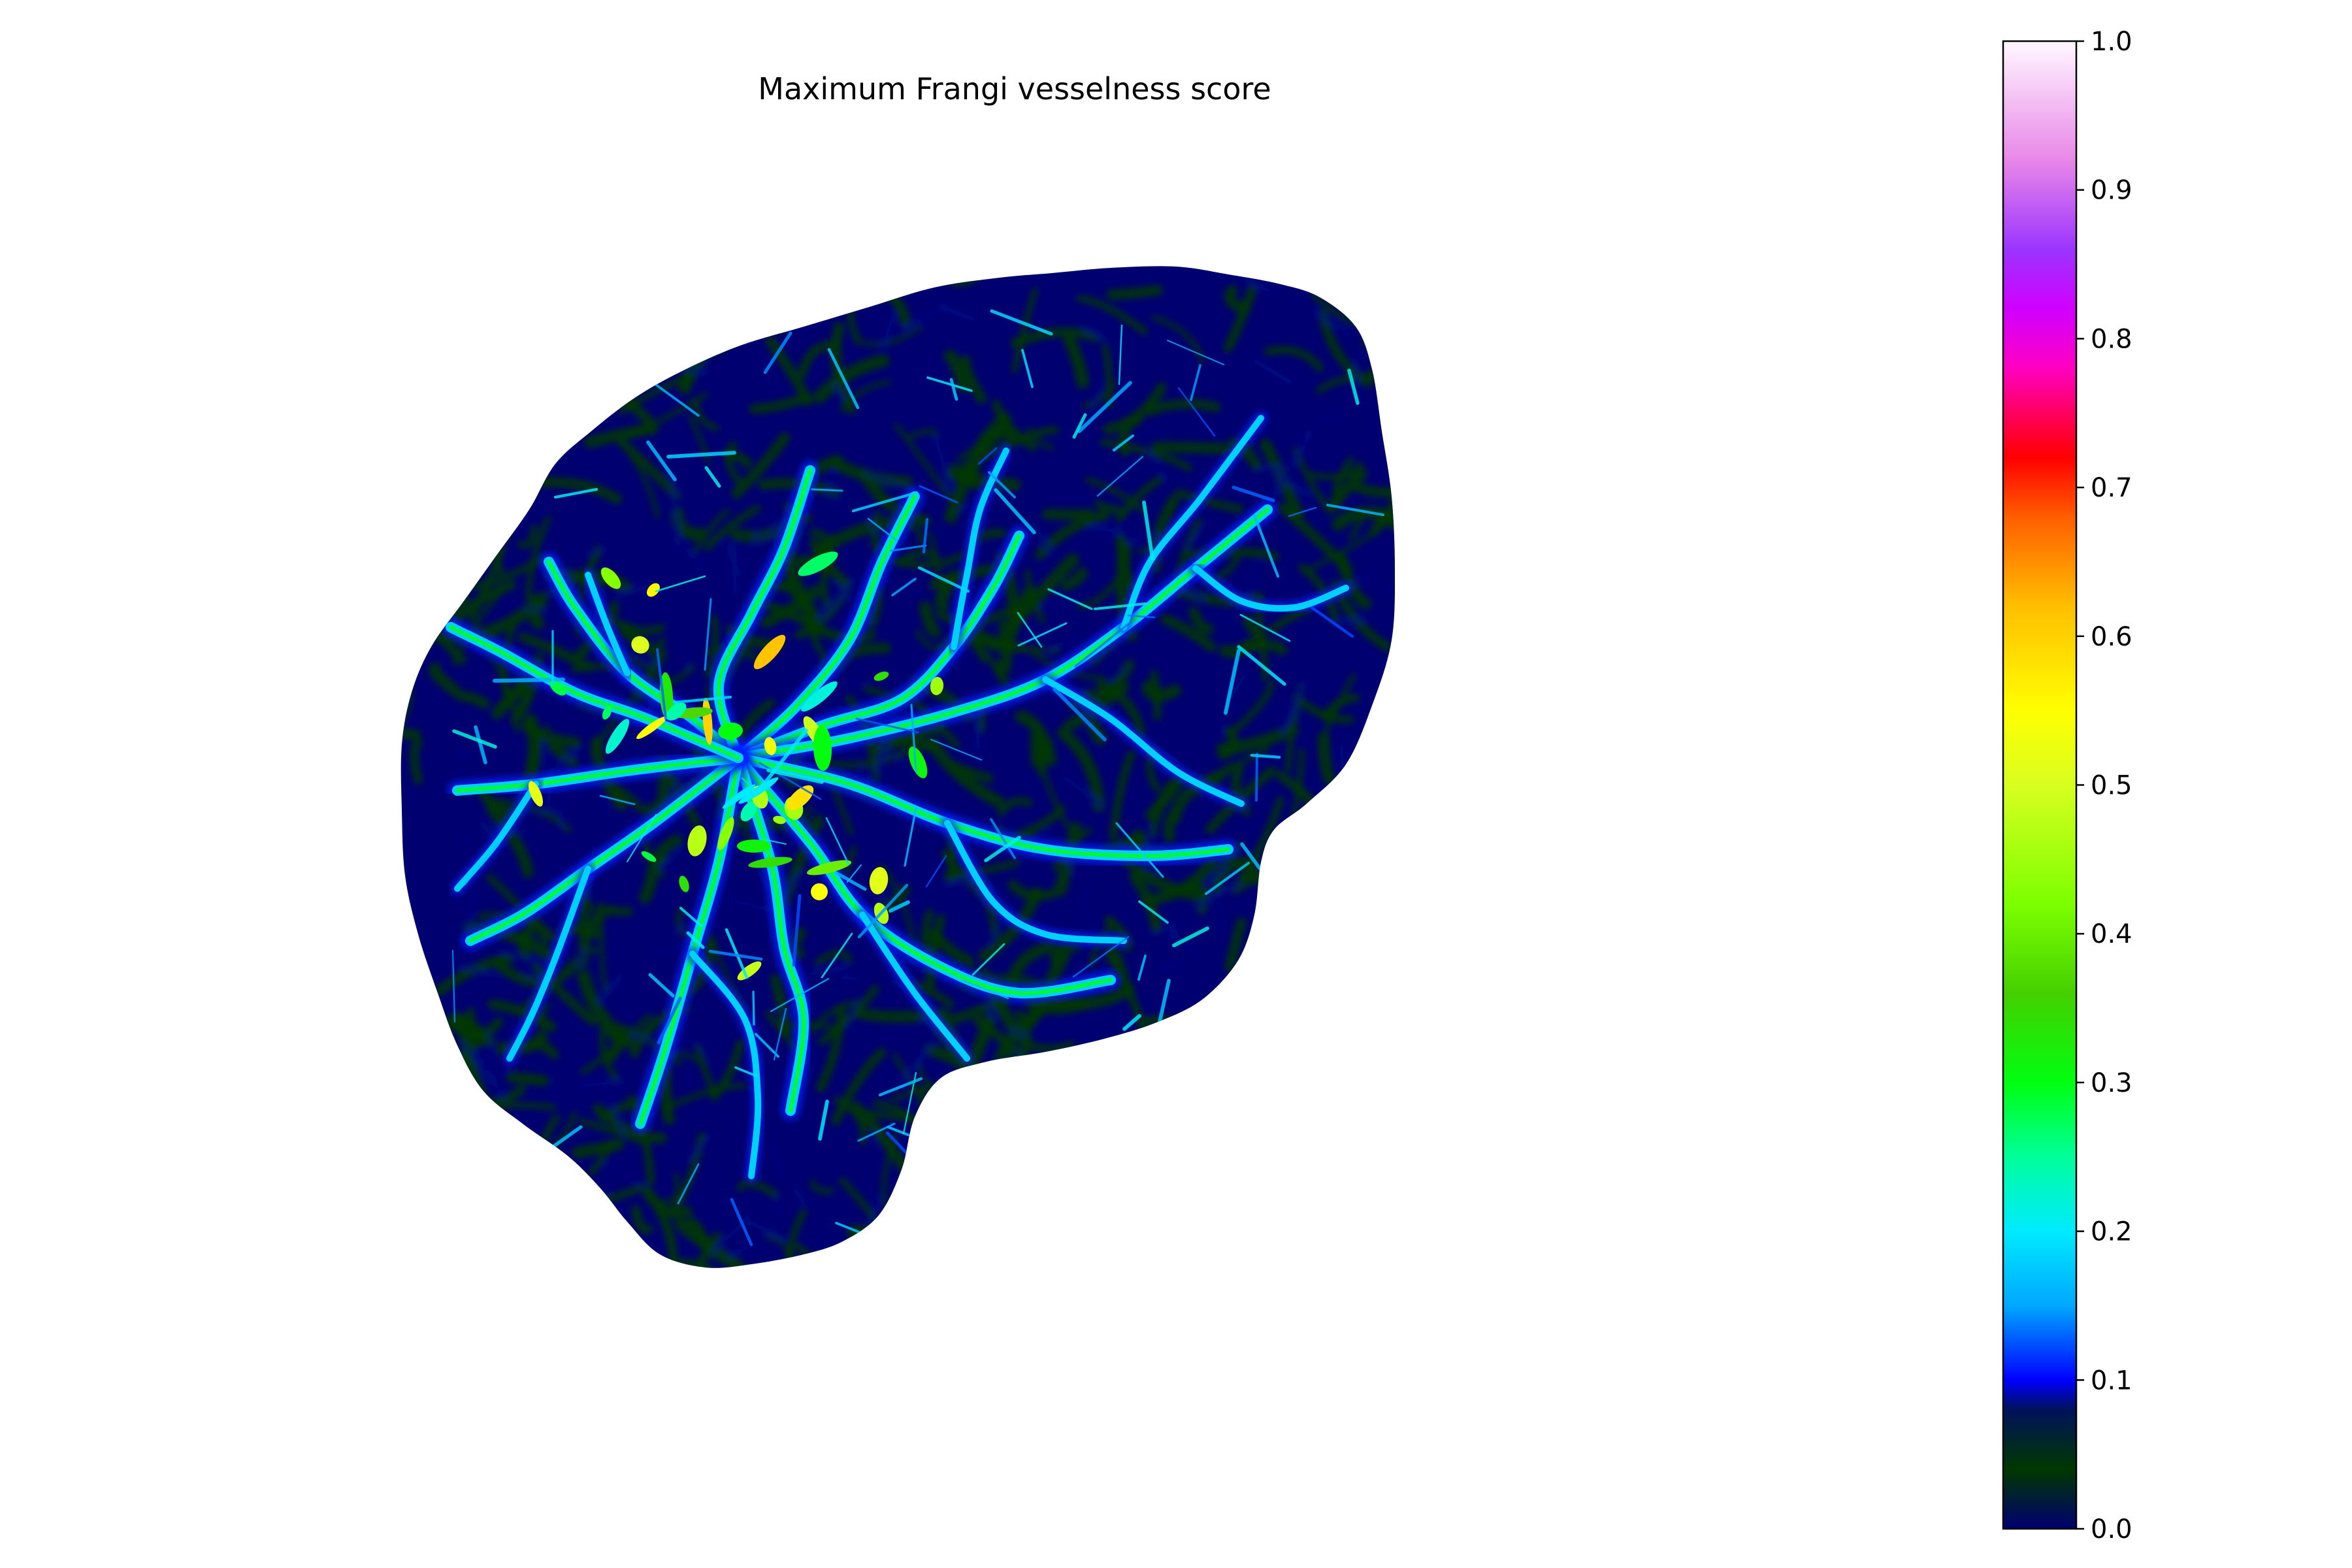 The width and height of the screenshot is (2352, 1568). What do you see at coordinates (2039, 785) in the screenshot?
I see `colorbar-strip` at bounding box center [2039, 785].